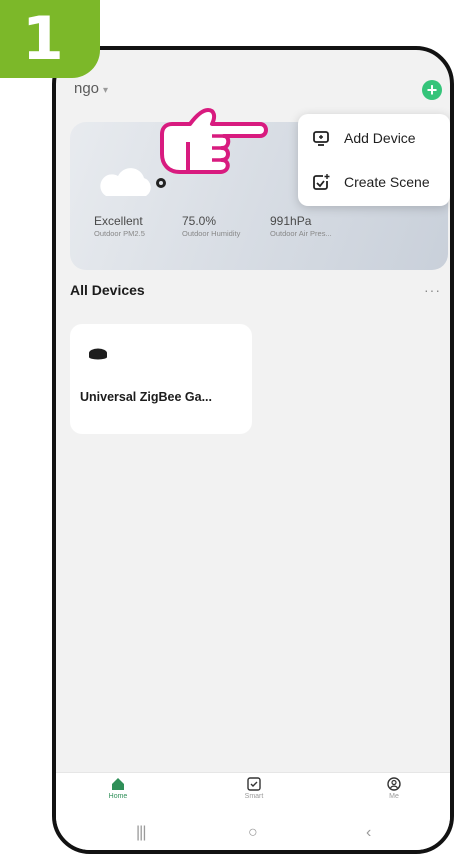 The image size is (458, 858). I want to click on pointing-hand-icon, so click(214, 141).